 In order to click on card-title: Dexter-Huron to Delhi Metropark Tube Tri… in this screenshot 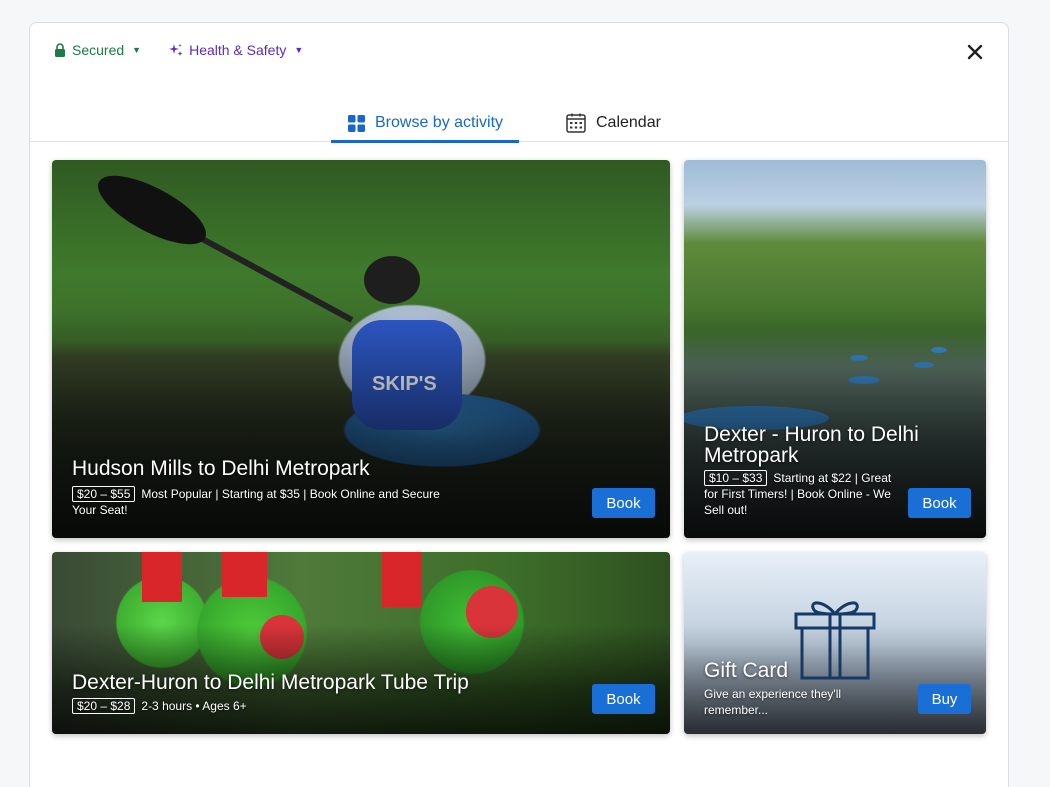, I will do `click(270, 682)`.